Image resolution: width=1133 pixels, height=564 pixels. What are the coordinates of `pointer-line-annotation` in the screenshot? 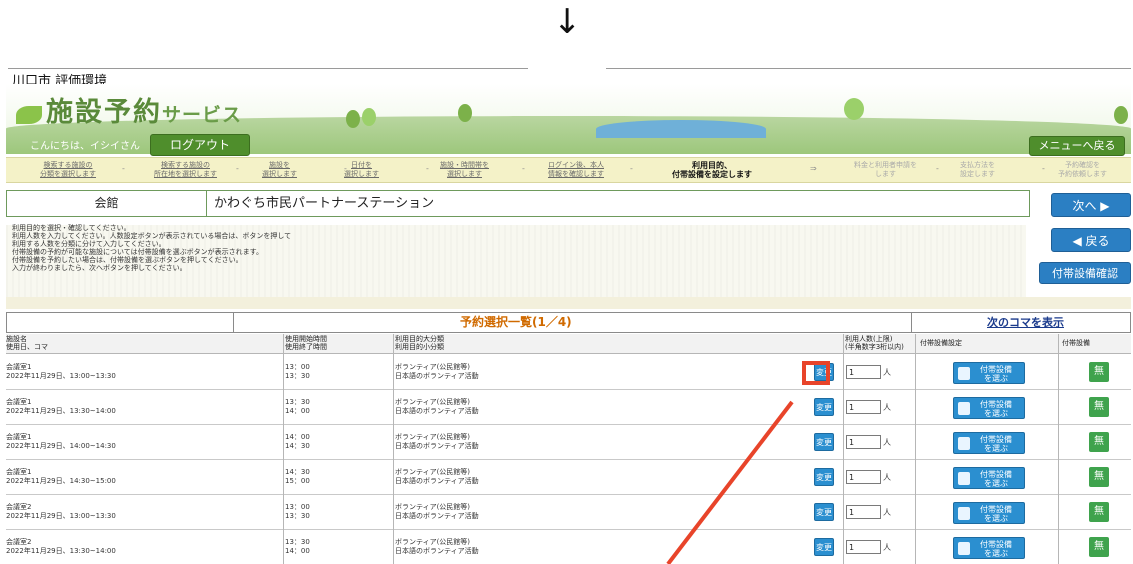 It's located at (730, 482).